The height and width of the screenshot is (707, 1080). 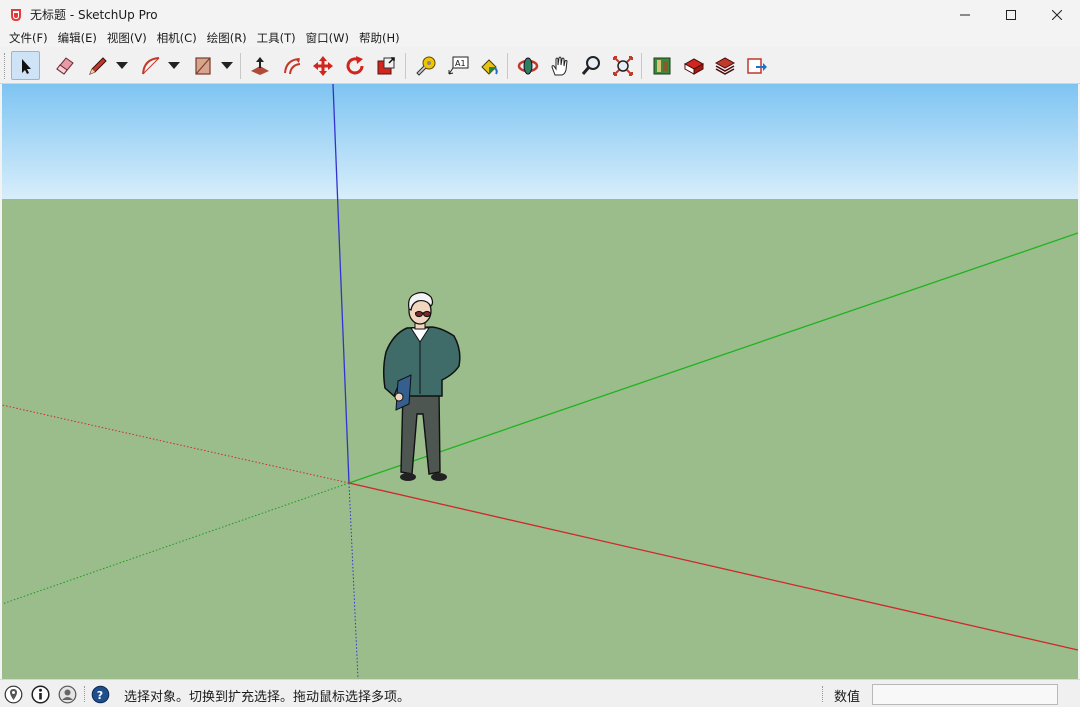 I want to click on scale-tool-button, so click(x=385, y=65).